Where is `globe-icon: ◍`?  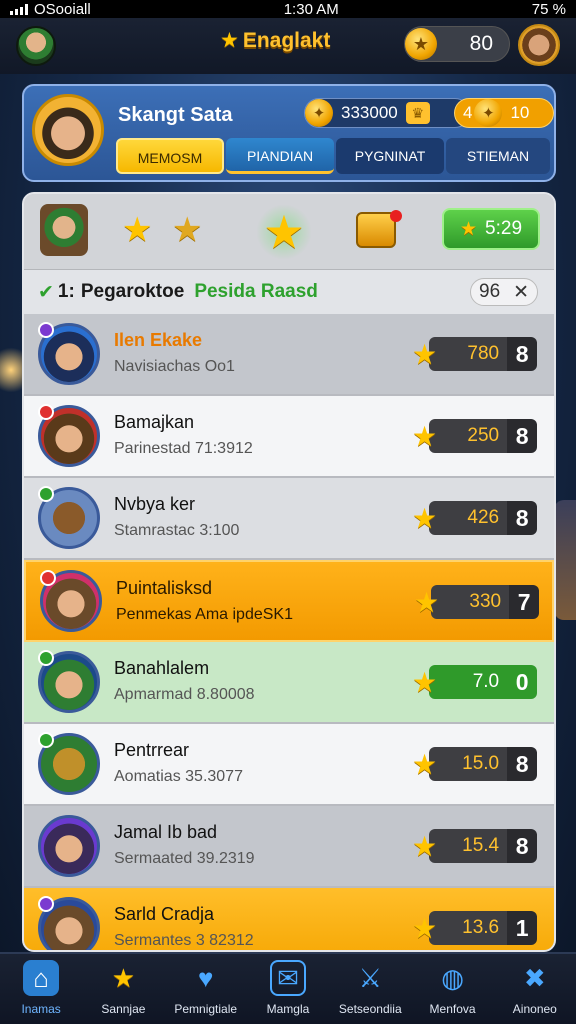 globe-icon: ◍ is located at coordinates (452, 977).